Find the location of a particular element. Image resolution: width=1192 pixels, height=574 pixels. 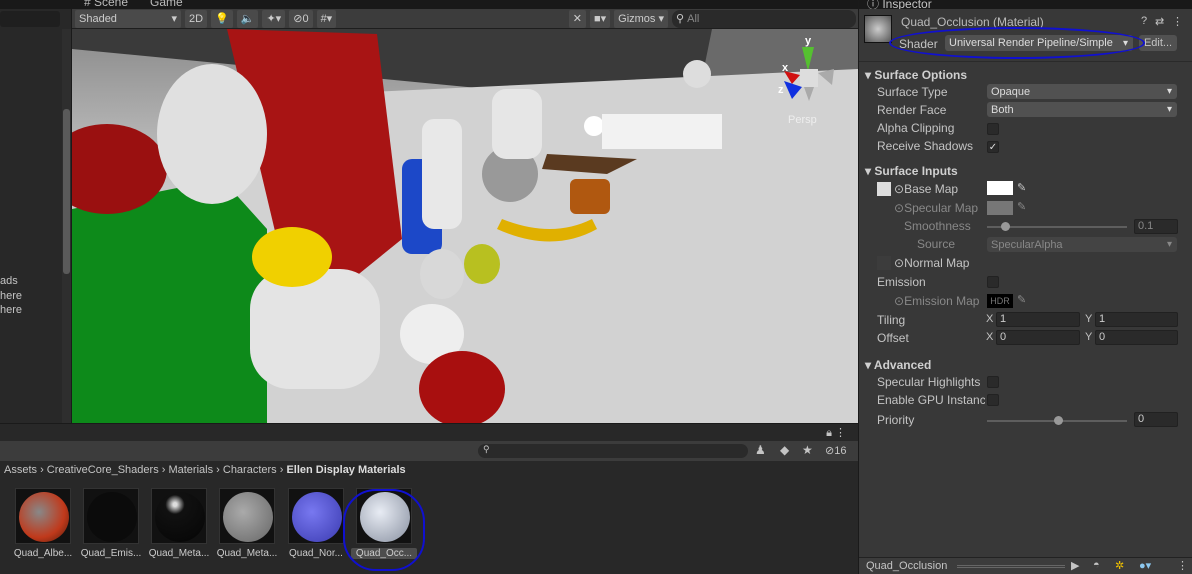

filter-type-icon: ♟ is located at coordinates (760, 450).